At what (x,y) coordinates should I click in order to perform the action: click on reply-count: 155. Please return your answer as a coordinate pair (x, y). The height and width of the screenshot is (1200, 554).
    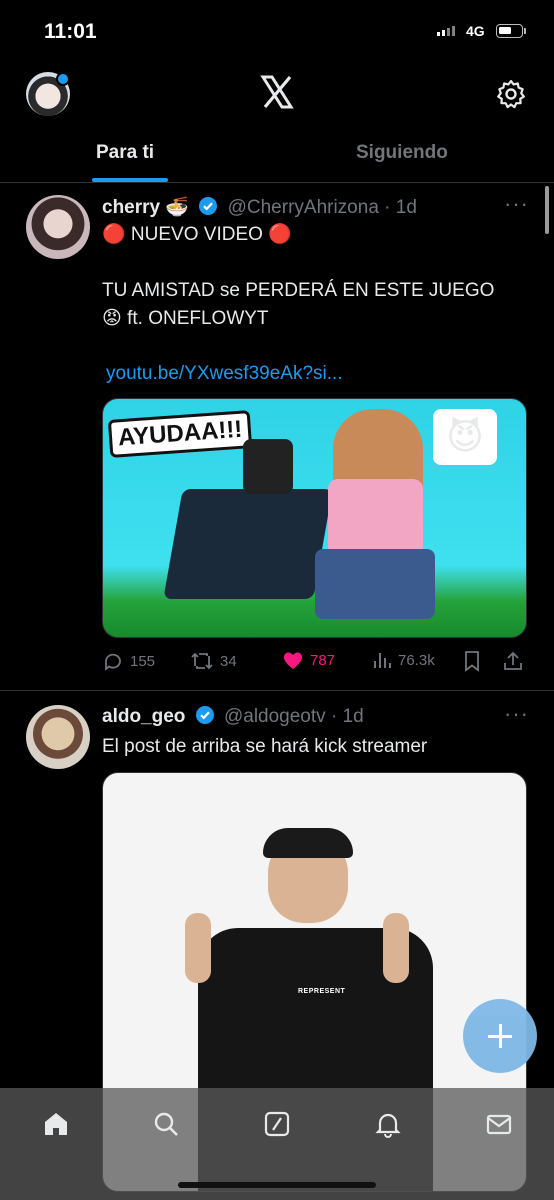
    Looking at the image, I should click on (143, 661).